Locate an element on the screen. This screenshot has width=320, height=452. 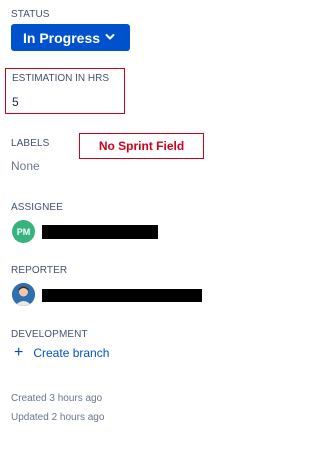
reporter-label: REPORTER is located at coordinates (39, 270).